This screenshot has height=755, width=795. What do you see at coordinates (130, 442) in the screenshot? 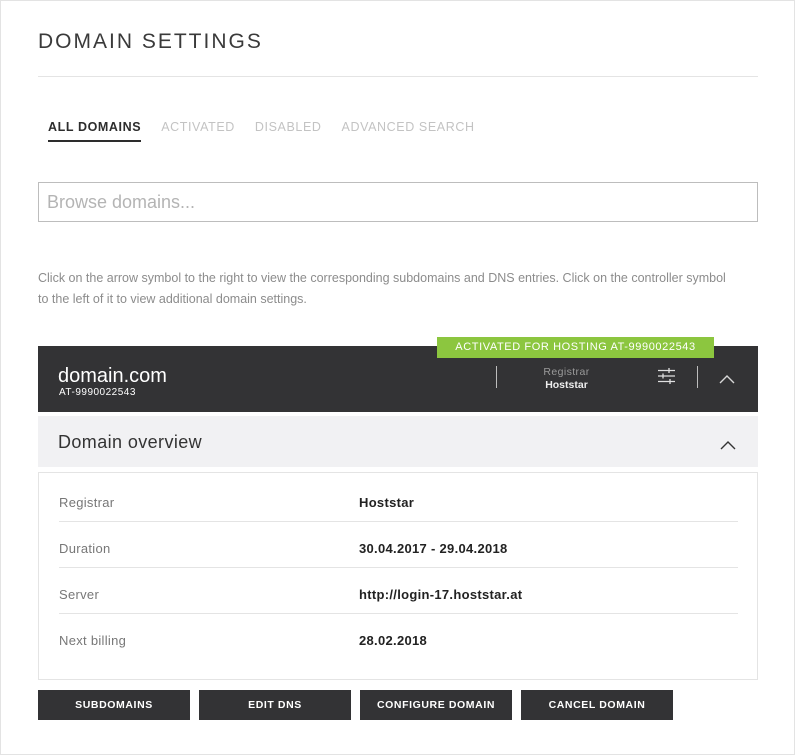
I see `section-title: Domain overview` at bounding box center [130, 442].